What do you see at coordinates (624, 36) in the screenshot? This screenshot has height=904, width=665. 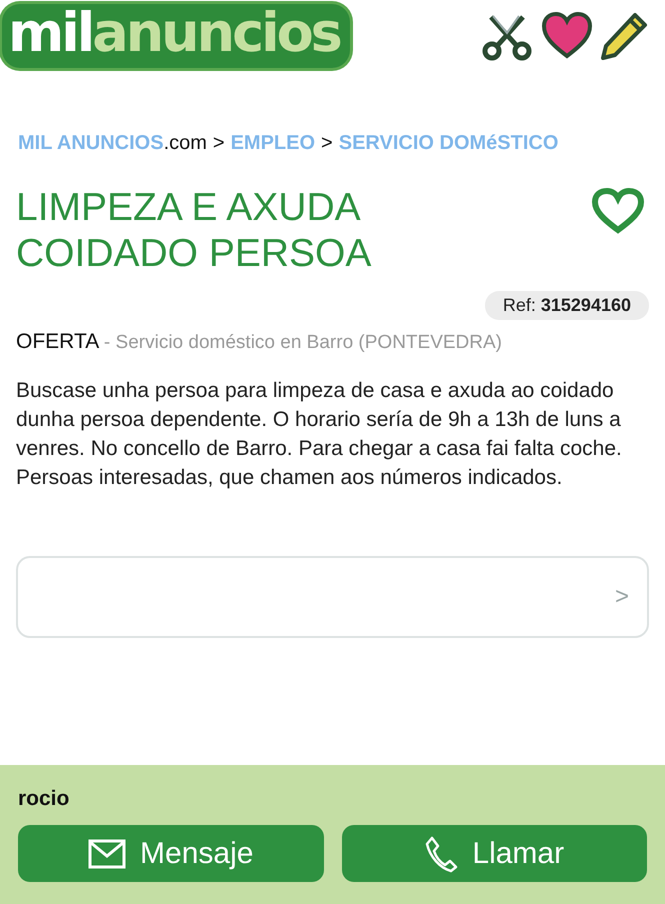 I see `pencil-icon` at bounding box center [624, 36].